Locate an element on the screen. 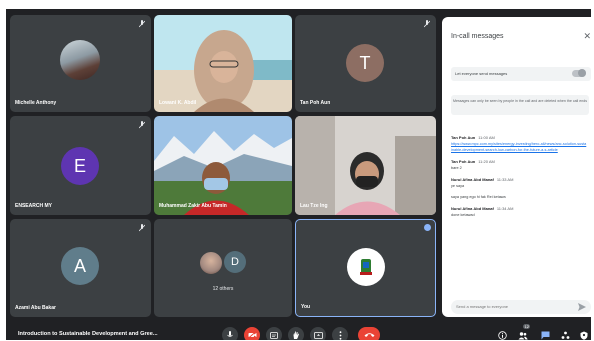 The image size is (594, 341). chat-icon is located at coordinates (545, 335).